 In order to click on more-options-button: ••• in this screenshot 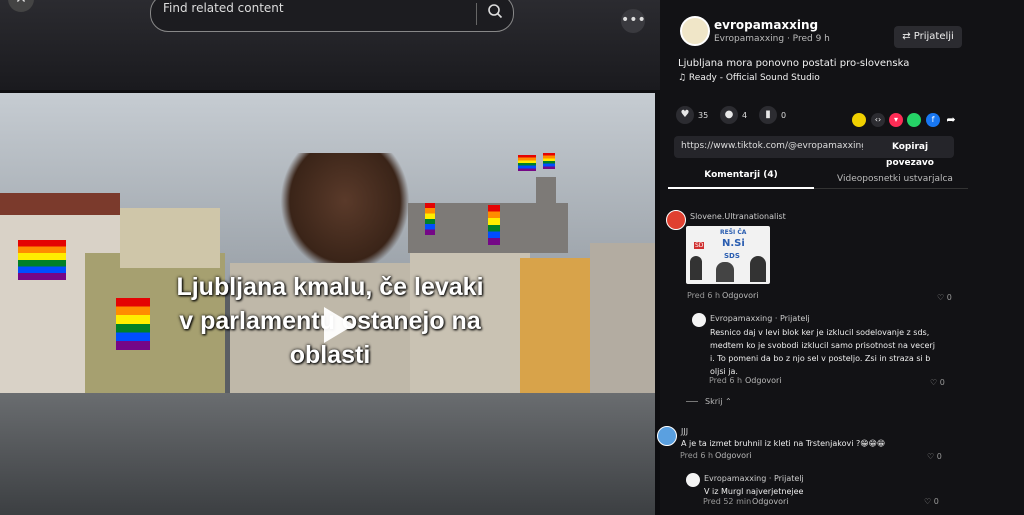, I will do `click(633, 21)`.